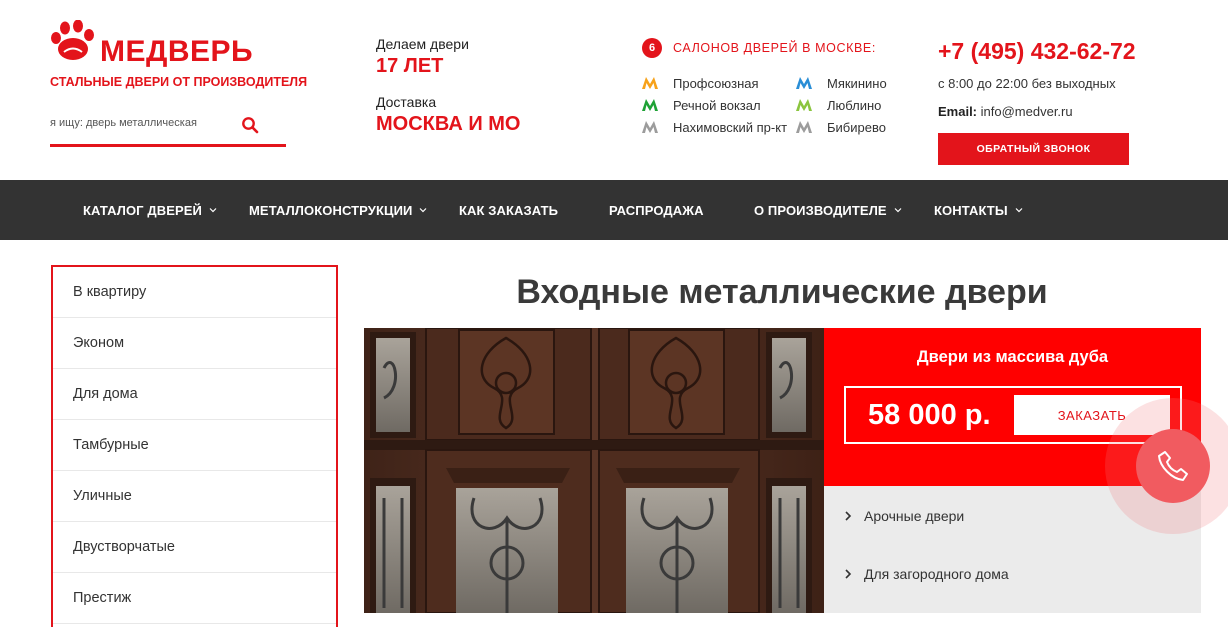 This screenshot has width=1228, height=627. Describe the element at coordinates (194, 394) in the screenshot. I see `sidebar-item-house: Для дома` at that location.